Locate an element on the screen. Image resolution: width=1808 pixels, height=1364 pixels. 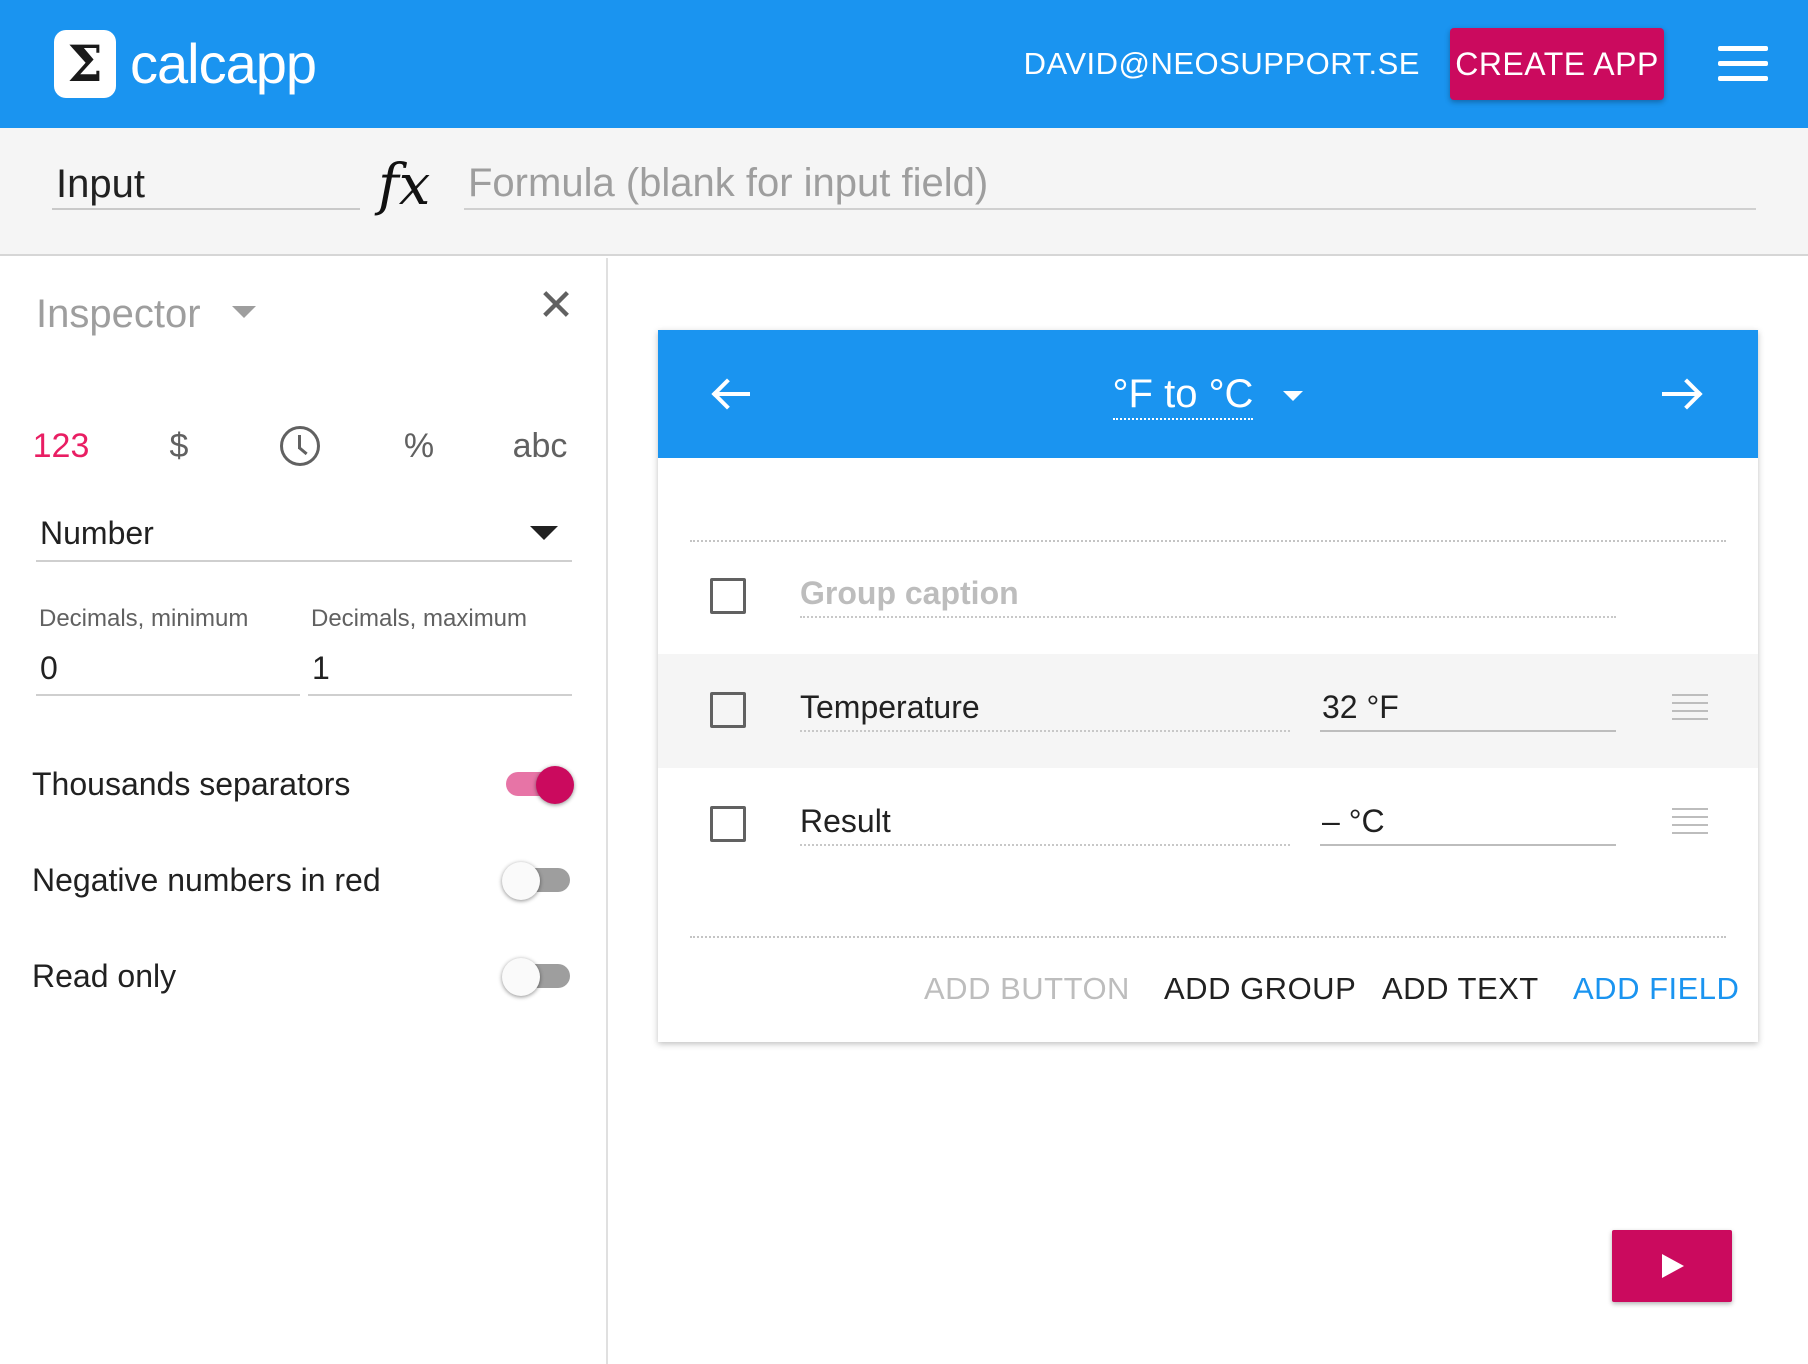
add-text-button: ADD TEXT is located at coordinates (1460, 989).